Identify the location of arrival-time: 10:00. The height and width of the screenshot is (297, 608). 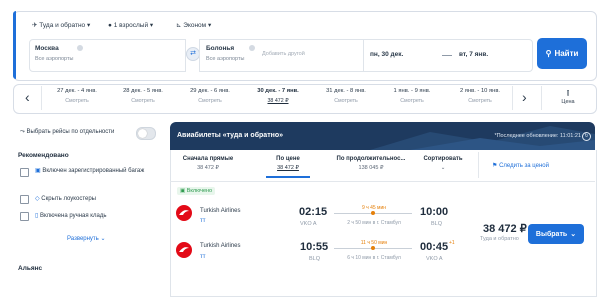
(434, 212).